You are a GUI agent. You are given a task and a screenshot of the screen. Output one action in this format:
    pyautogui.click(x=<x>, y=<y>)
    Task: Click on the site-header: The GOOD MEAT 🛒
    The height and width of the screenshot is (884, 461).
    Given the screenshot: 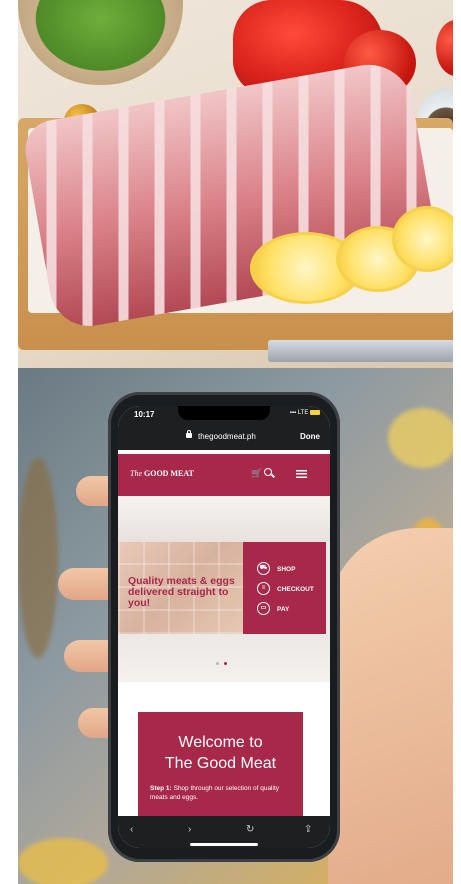 What is the action you would take?
    pyautogui.click(x=224, y=475)
    